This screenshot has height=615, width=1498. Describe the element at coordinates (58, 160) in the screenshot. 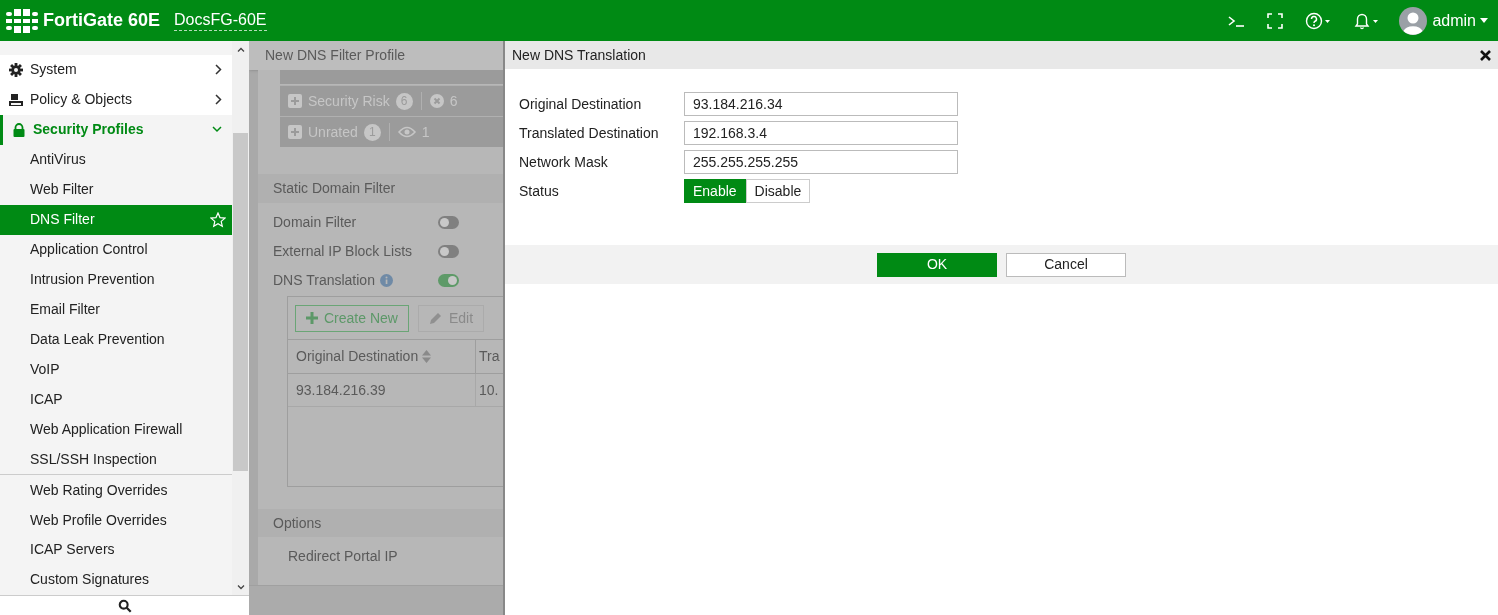

I see `sidebar-label: AntiVirus` at that location.